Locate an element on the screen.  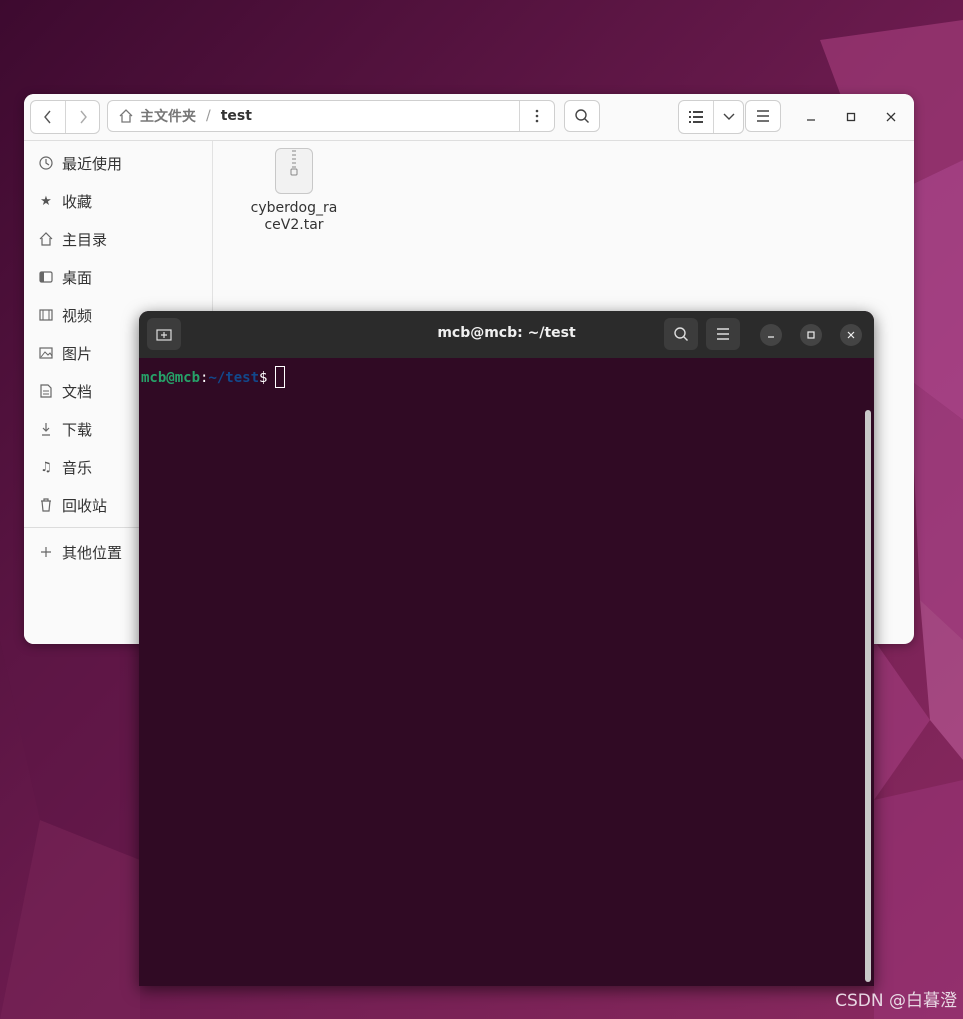
terminal-menu-button is located at coordinates (723, 334).